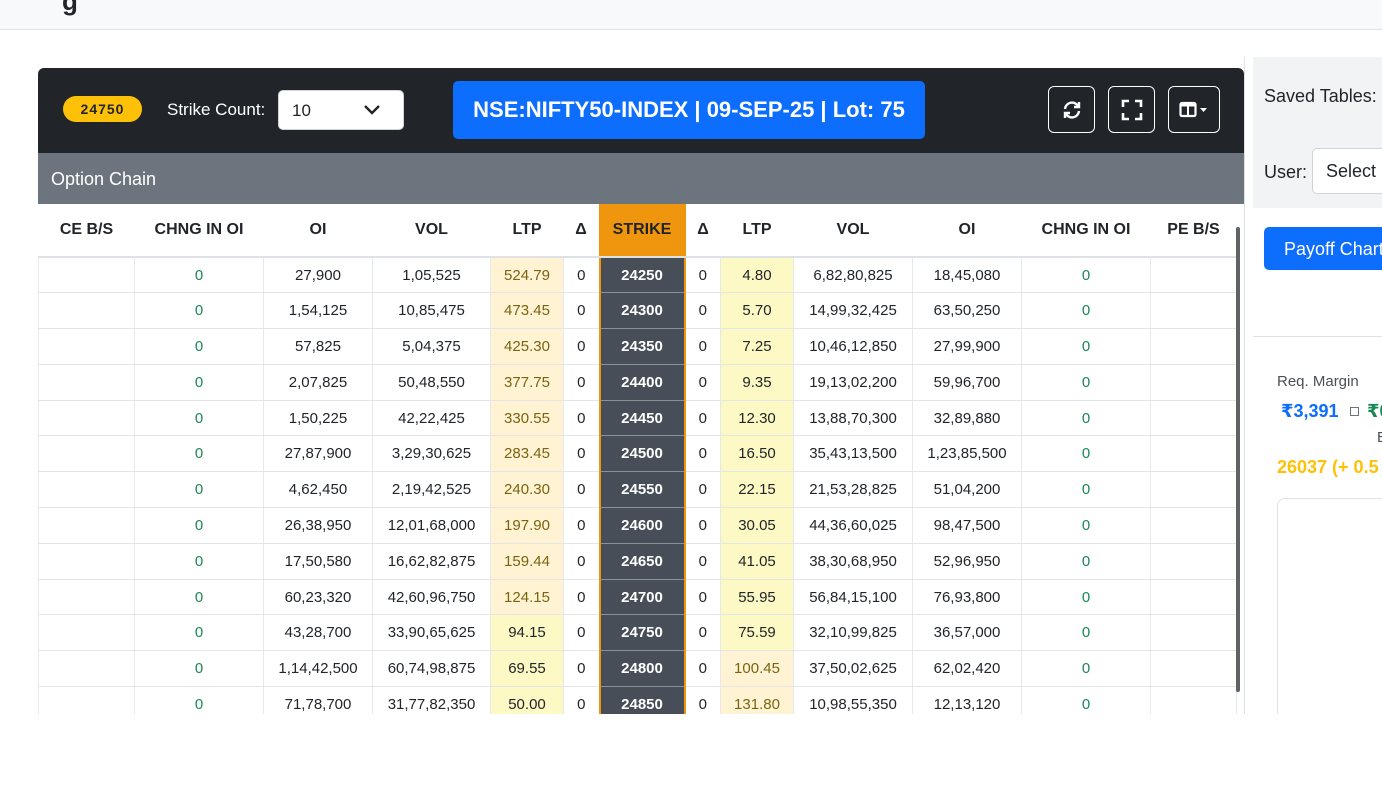 The height and width of the screenshot is (785, 1382). Describe the element at coordinates (757, 700) in the screenshot. I see `pe-ltp-cell: 131.80` at that location.